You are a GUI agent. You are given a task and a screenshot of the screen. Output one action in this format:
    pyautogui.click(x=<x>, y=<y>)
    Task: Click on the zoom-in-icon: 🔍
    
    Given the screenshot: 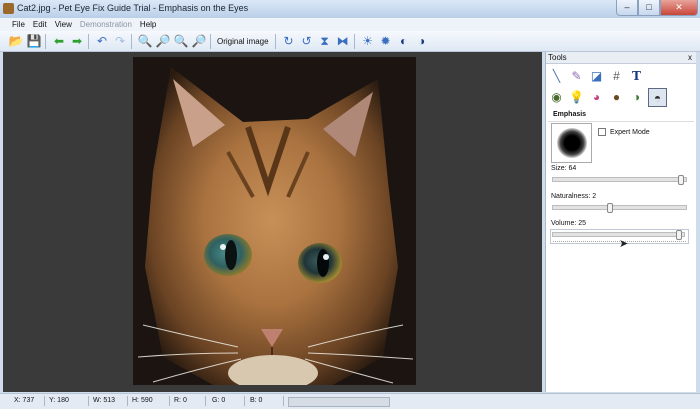 What is the action you would take?
    pyautogui.click(x=145, y=41)
    